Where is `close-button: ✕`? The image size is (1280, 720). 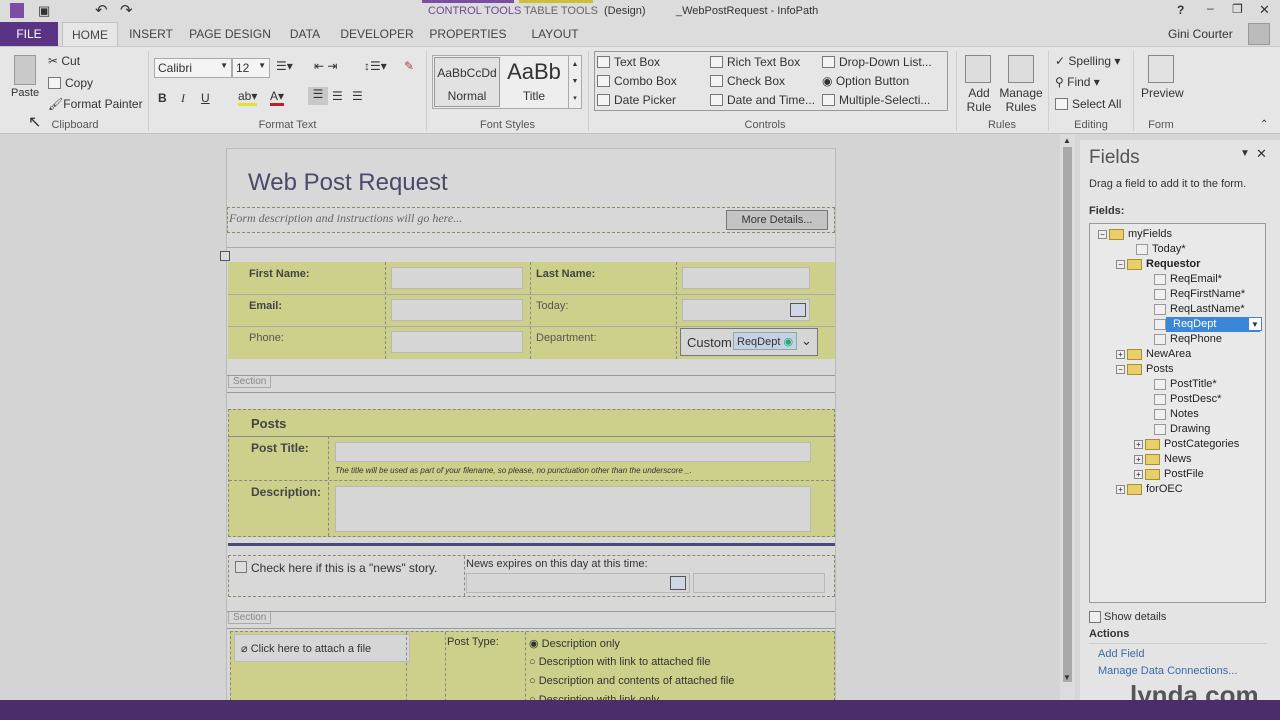 close-button: ✕ is located at coordinates (1264, 10).